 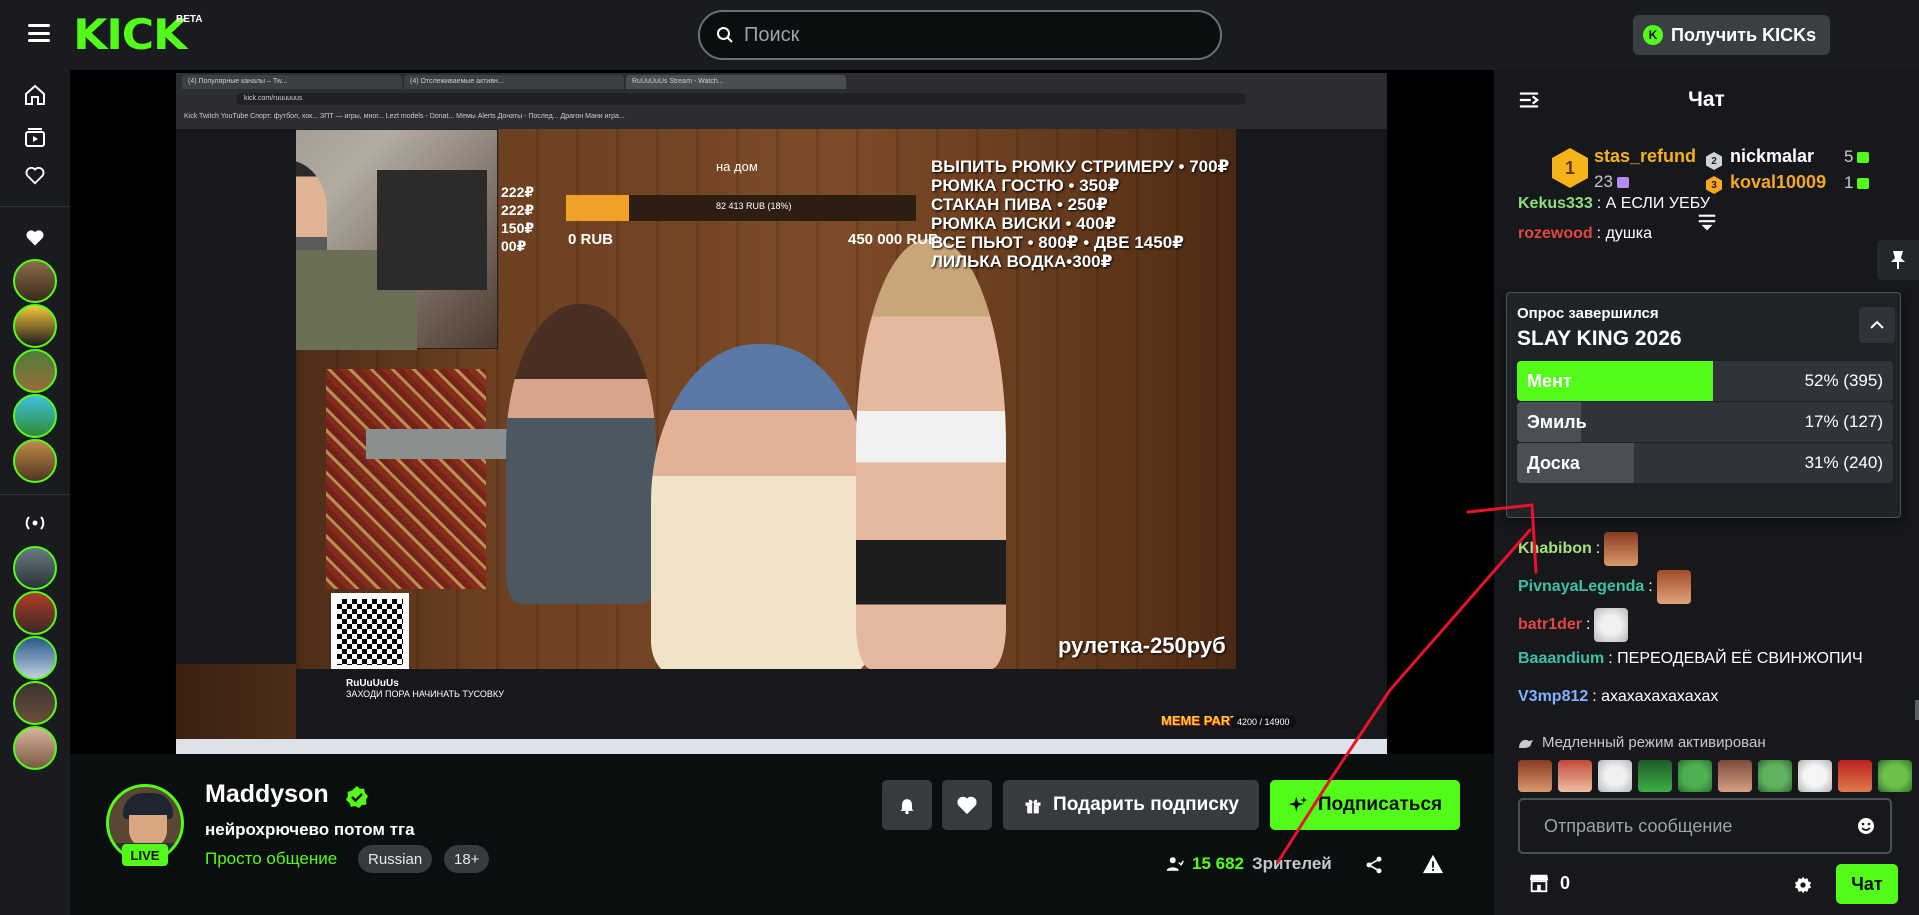 I want to click on get-kicks-button: K Получить KICKs, so click(x=1732, y=35).